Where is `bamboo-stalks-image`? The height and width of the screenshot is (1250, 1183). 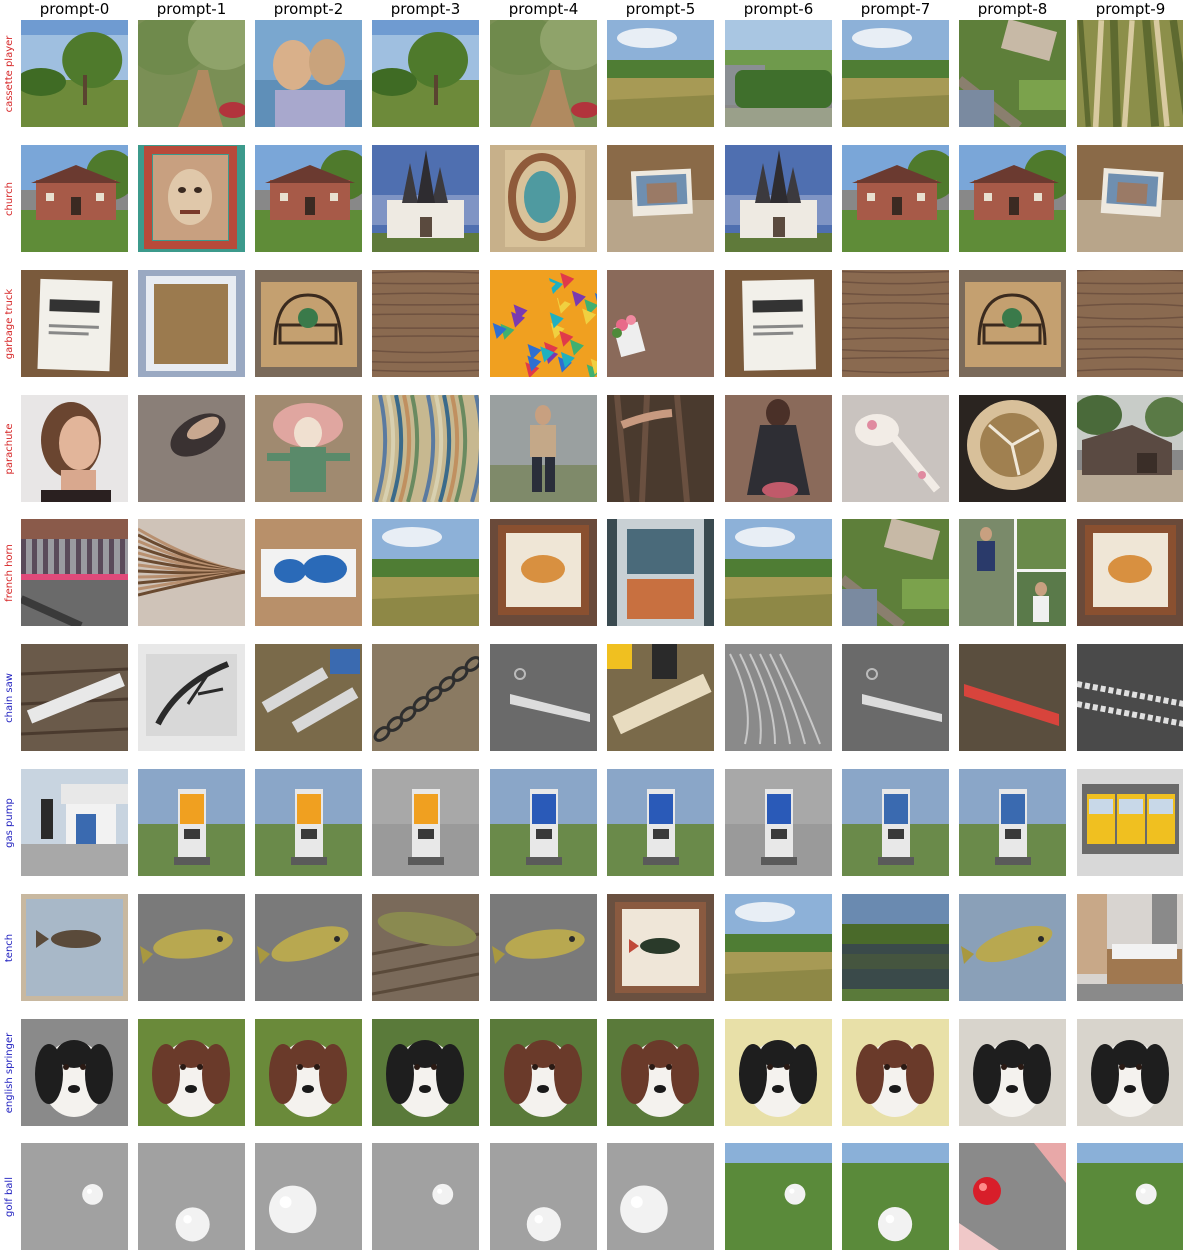
bamboo-stalks-image is located at coordinates (1130, 73).